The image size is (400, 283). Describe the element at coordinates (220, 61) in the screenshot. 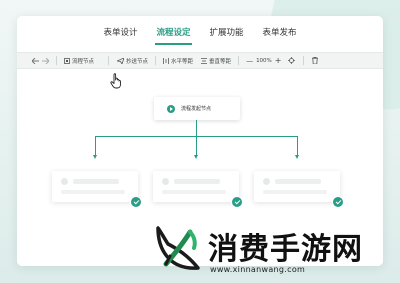

I see `vertical-spacing-label: 垂直等距` at that location.